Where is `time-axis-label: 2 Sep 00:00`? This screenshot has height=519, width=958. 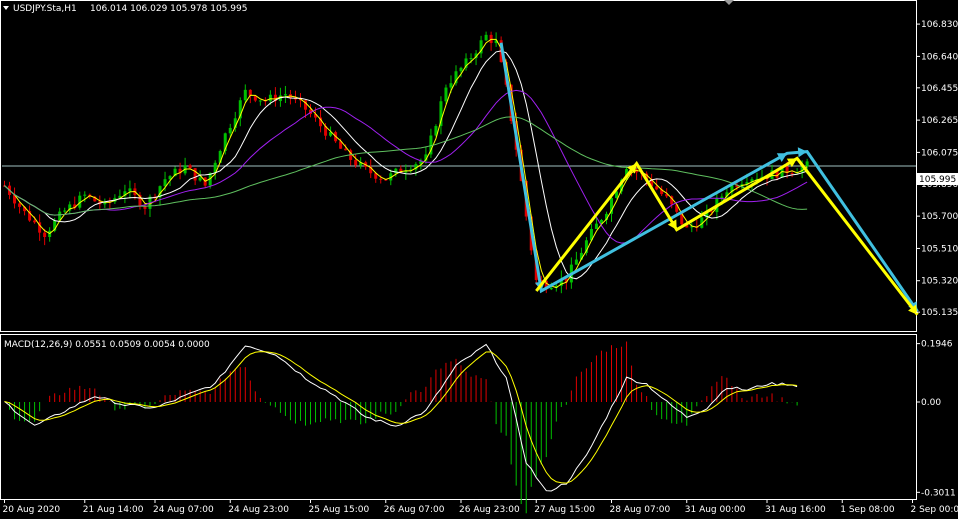
time-axis-label: 2 Sep 00:00 is located at coordinates (934, 510).